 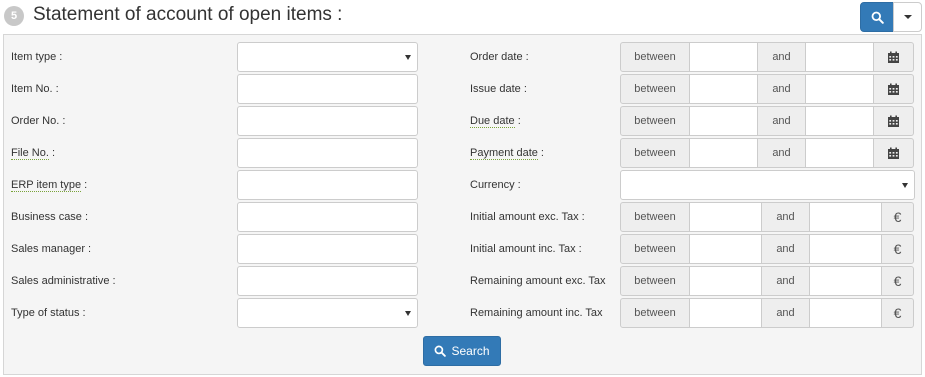 I want to click on sales-administrative-label: Sales administrative :, so click(x=63, y=281).